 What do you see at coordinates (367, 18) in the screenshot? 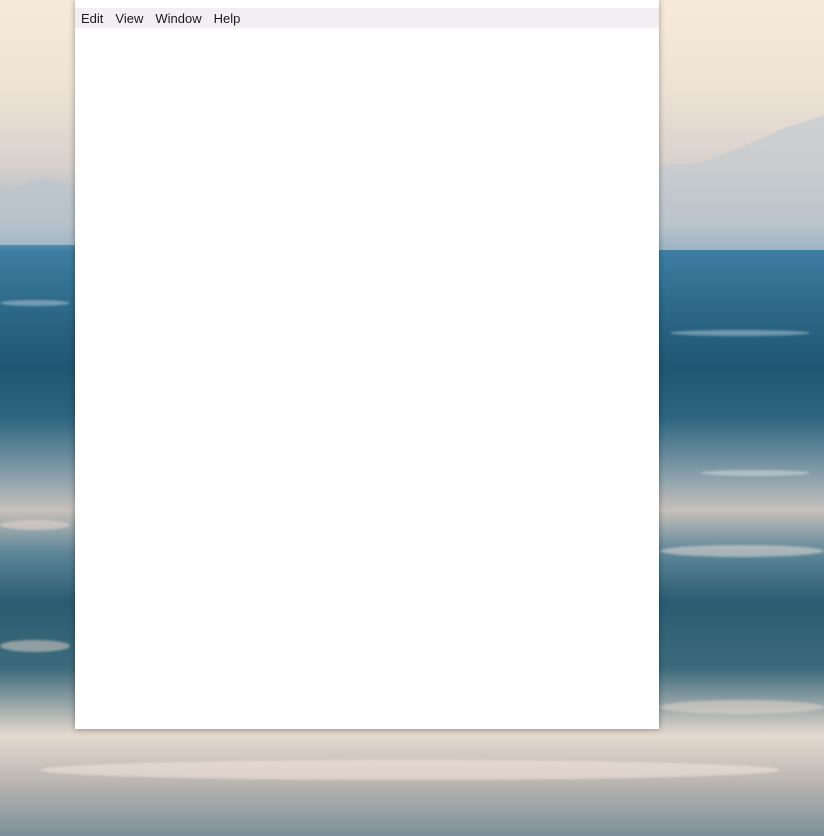
I see `menubar: Edit View Window Help` at bounding box center [367, 18].